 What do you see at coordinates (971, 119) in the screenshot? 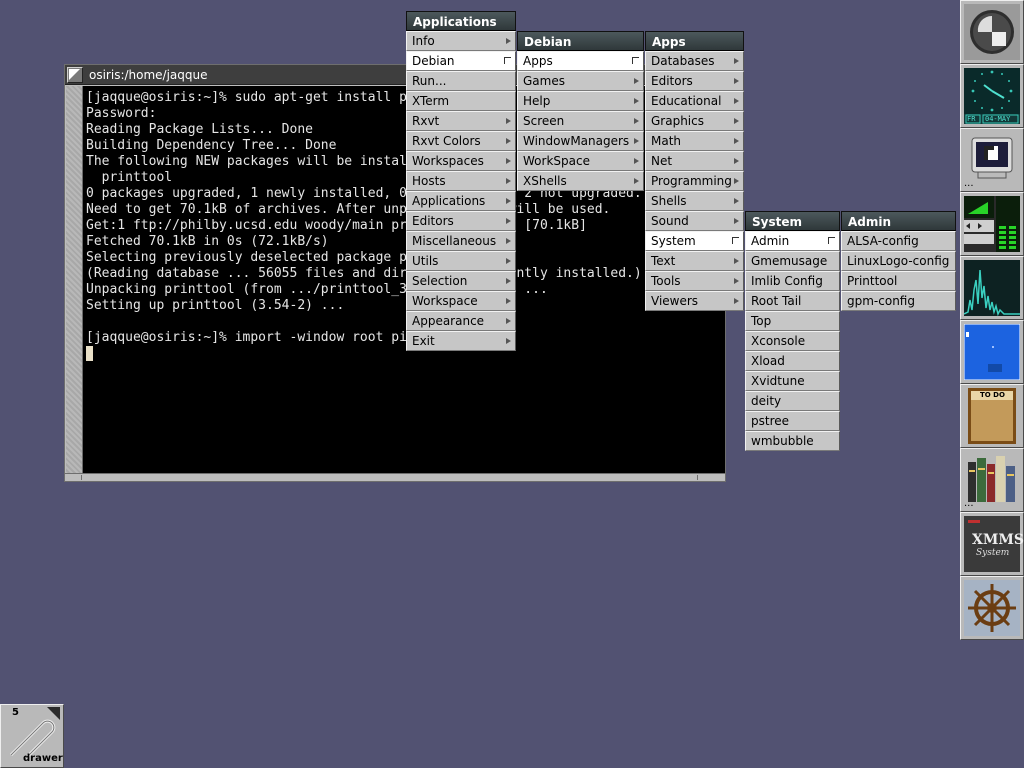
I see `clock-day: FR` at bounding box center [971, 119].